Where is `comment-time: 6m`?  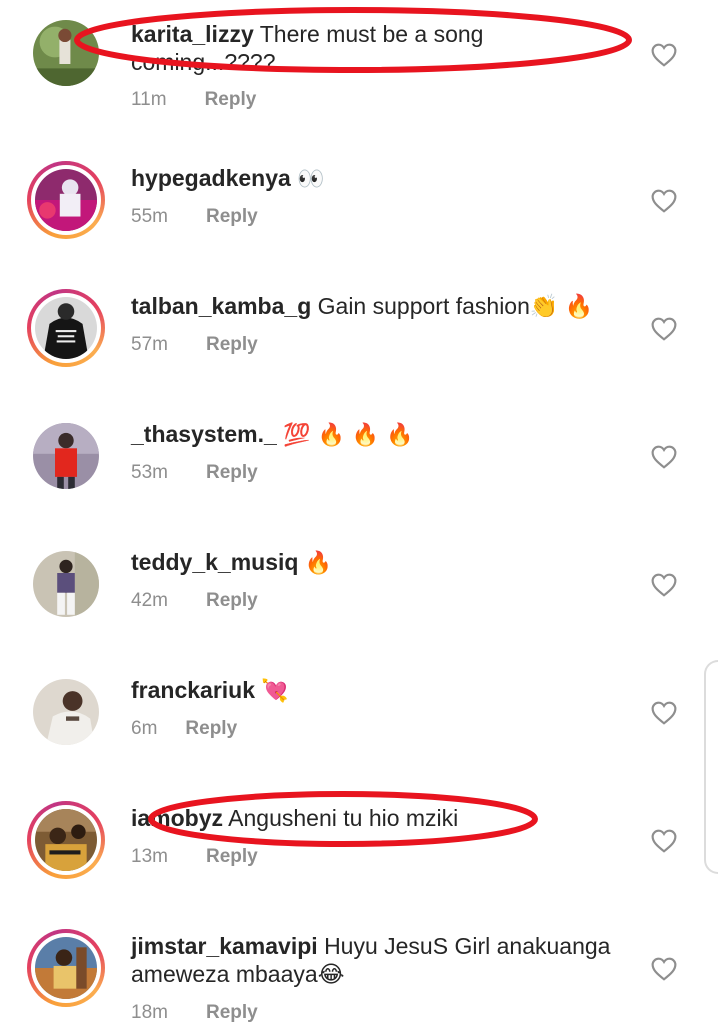 comment-time: 6m is located at coordinates (144, 728).